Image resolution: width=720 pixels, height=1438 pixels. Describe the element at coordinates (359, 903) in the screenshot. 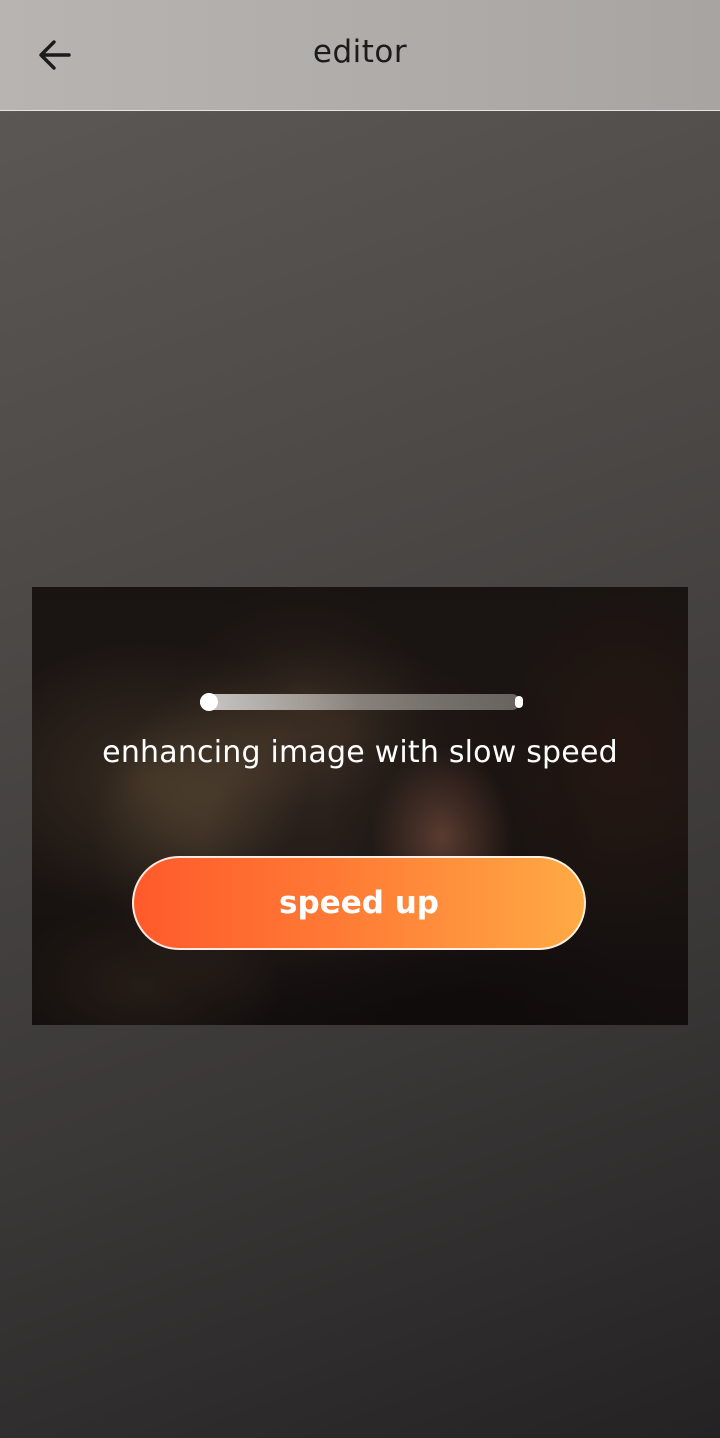

I see `speed-up-button: speed up` at that location.